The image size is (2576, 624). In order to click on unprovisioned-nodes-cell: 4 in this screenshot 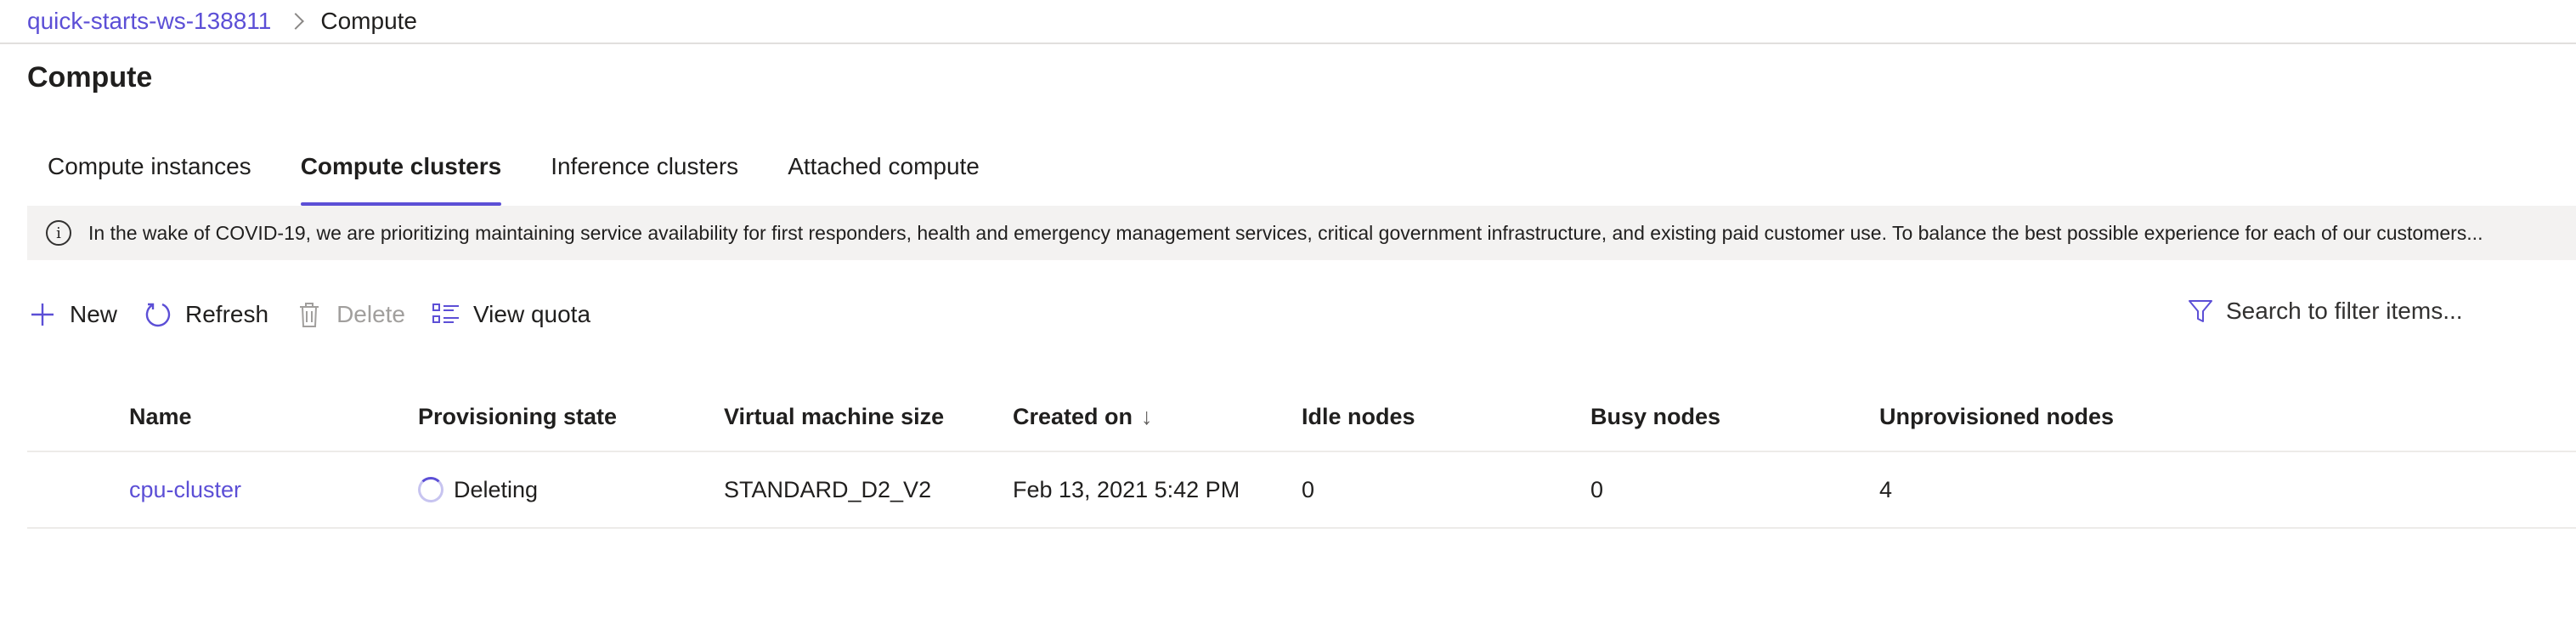, I will do `click(1886, 489)`.